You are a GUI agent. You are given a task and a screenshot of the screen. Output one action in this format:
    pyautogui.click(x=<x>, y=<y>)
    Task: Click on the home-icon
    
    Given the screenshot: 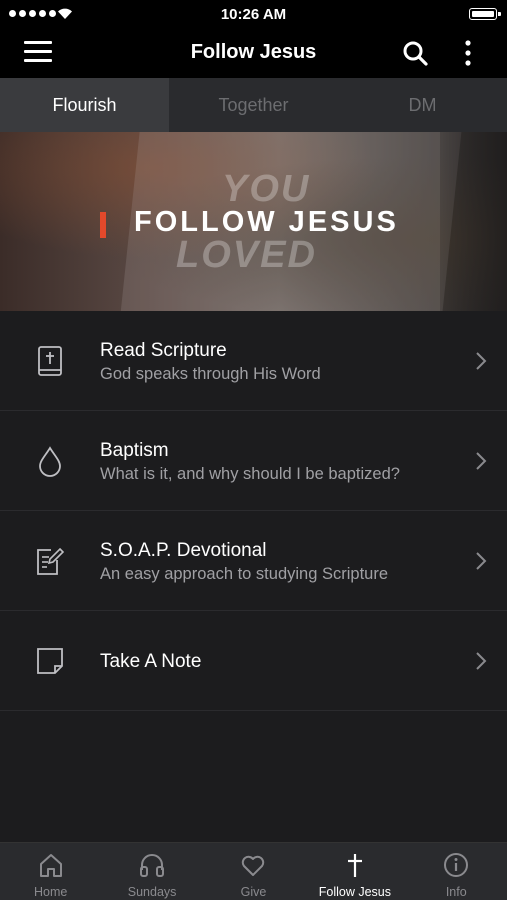 What is the action you would take?
    pyautogui.click(x=50, y=865)
    